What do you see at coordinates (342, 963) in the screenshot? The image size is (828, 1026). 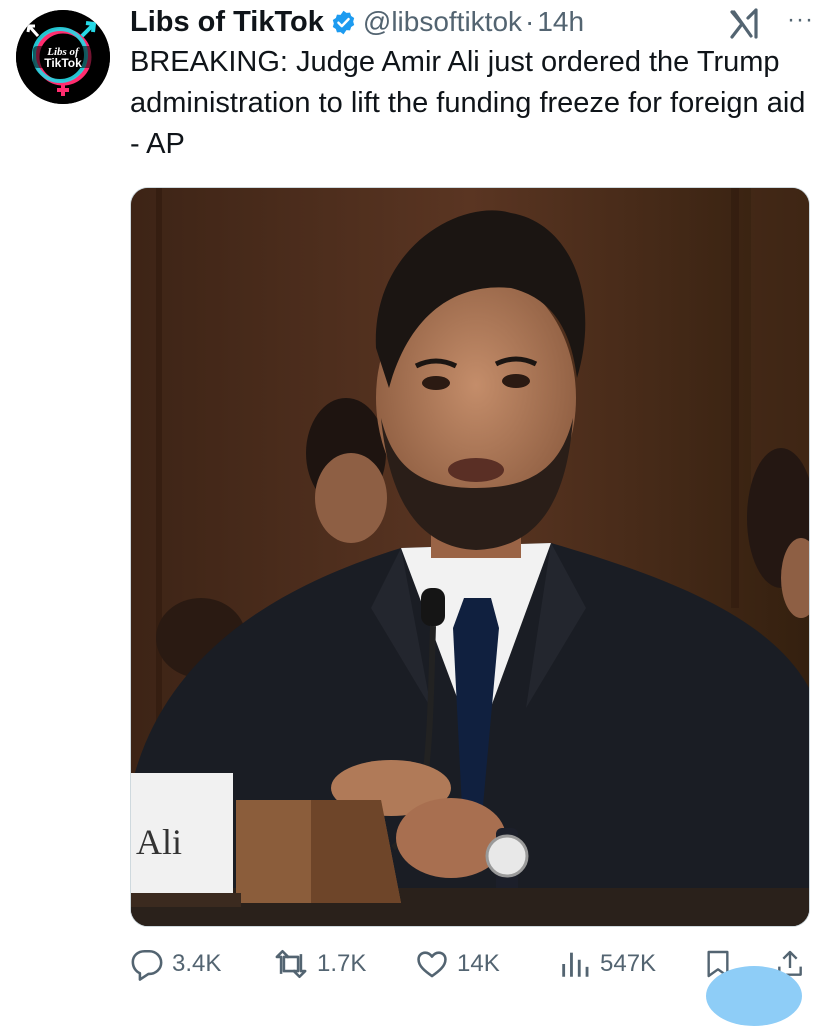 I see `repost-count: 1.7K` at bounding box center [342, 963].